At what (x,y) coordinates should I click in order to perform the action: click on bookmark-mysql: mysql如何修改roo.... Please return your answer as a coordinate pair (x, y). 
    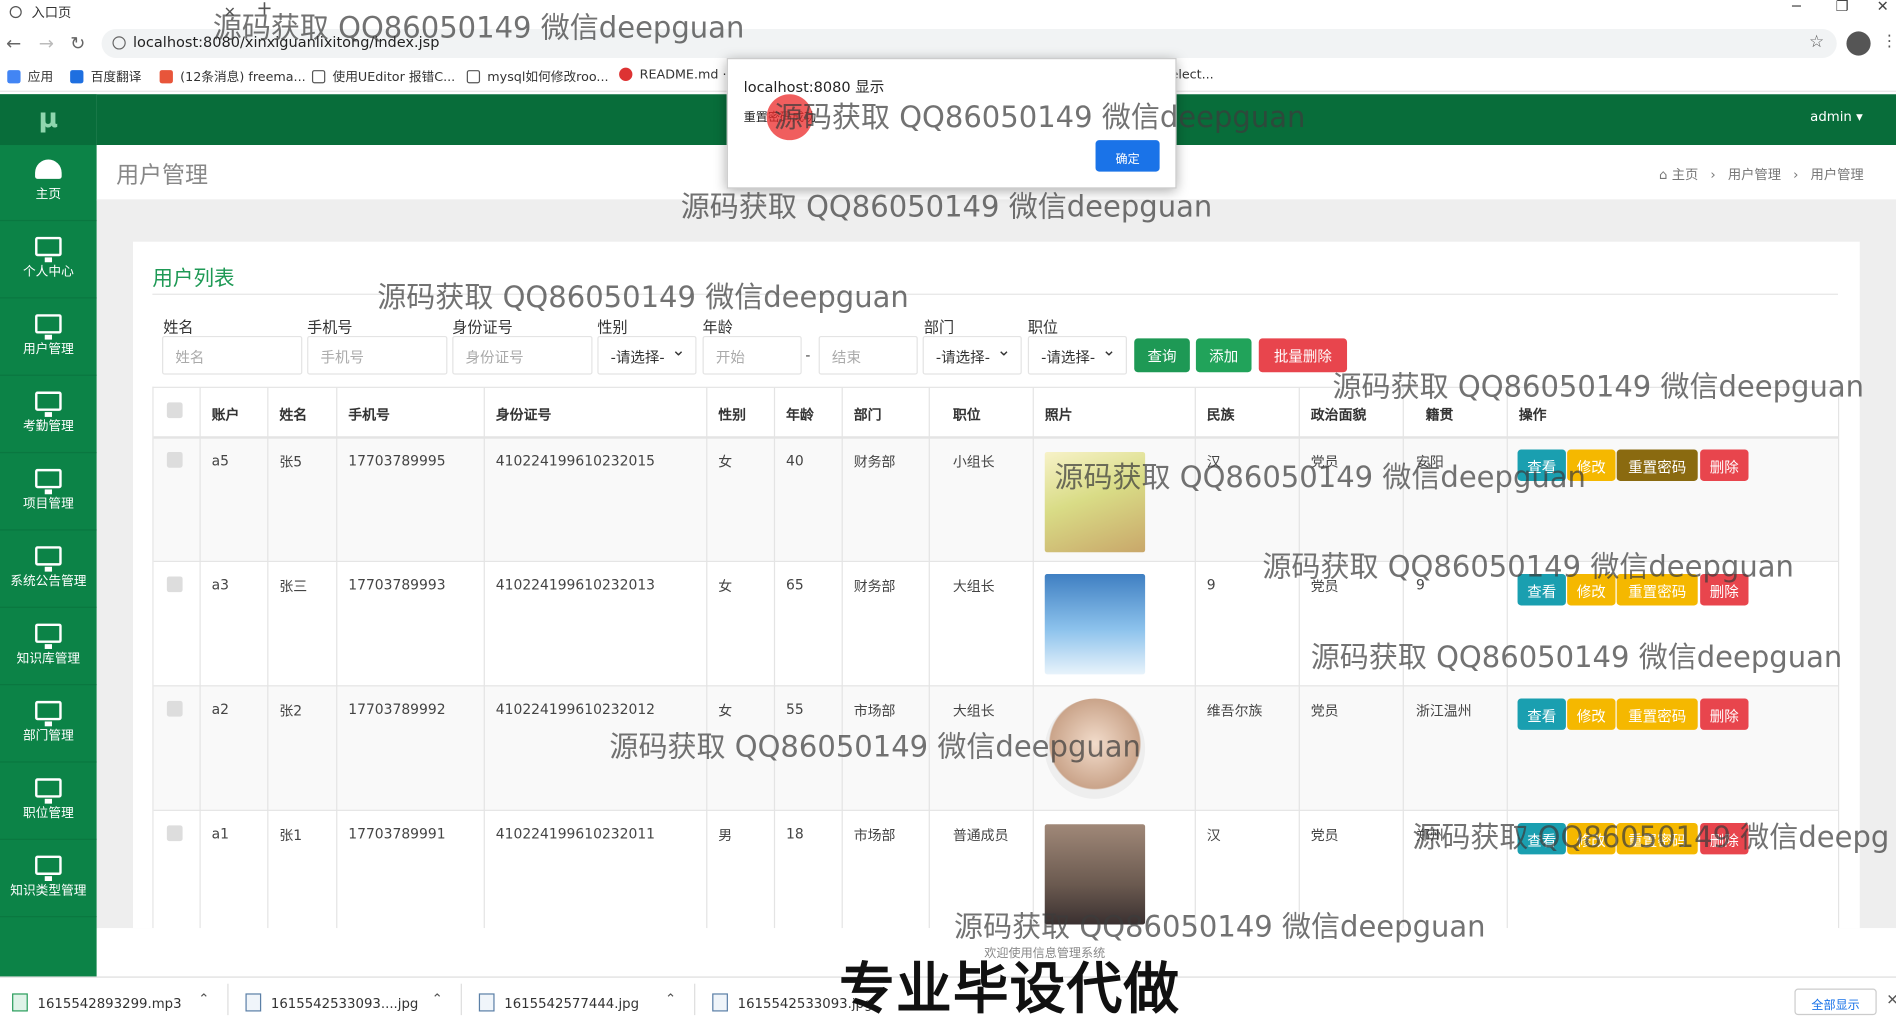
    Looking at the image, I should click on (537, 77).